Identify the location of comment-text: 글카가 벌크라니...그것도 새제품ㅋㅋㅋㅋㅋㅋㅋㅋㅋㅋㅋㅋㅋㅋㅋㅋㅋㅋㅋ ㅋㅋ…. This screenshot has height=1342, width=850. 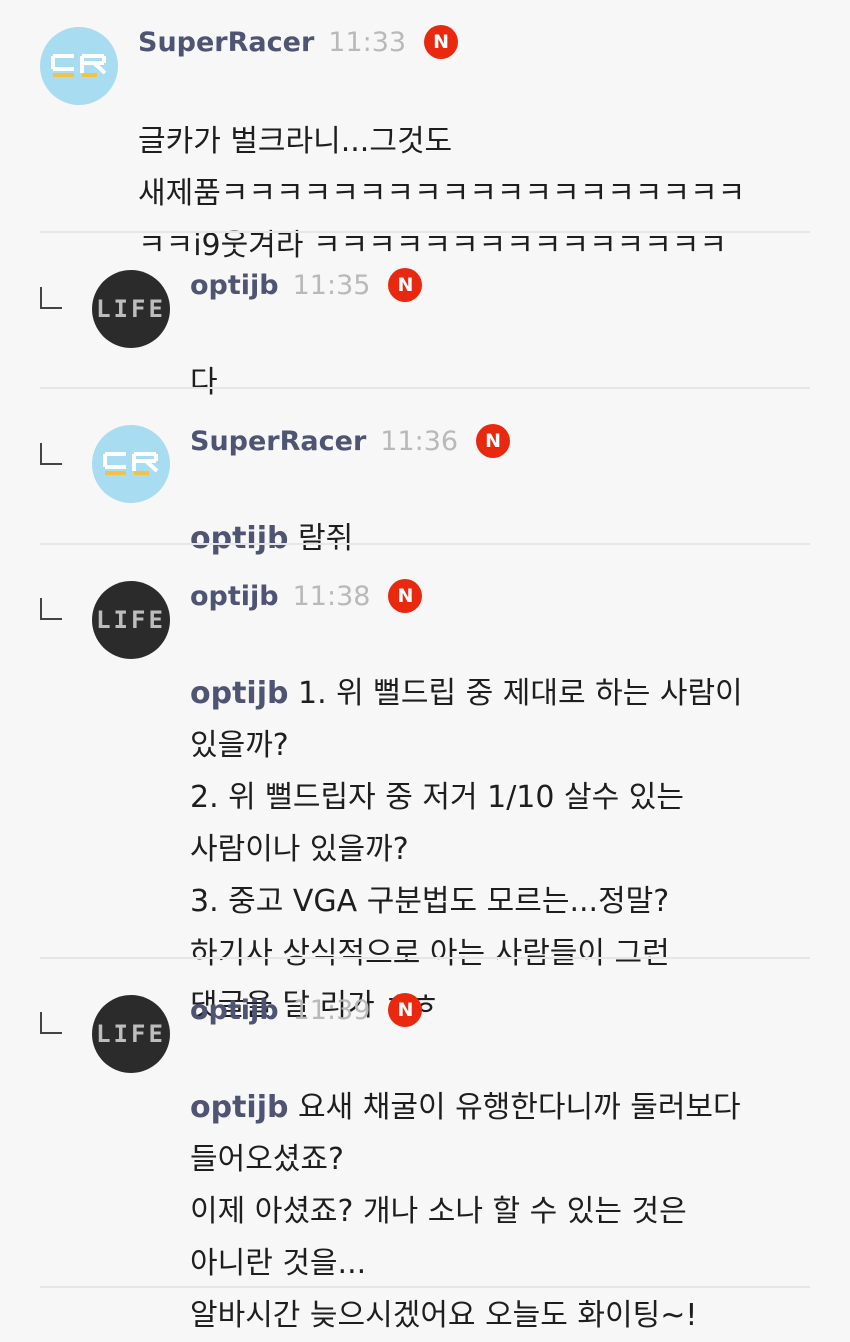
(488, 168).